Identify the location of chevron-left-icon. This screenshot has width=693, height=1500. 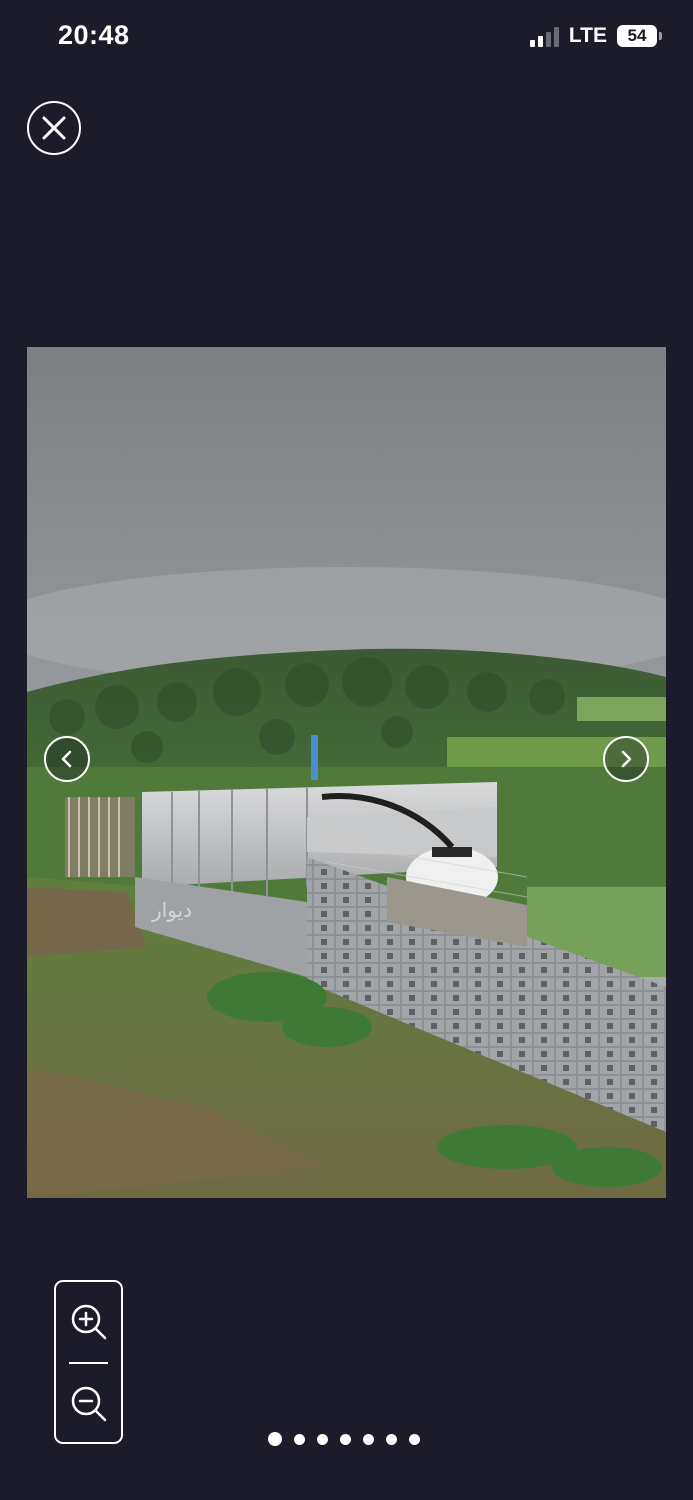
(66, 759).